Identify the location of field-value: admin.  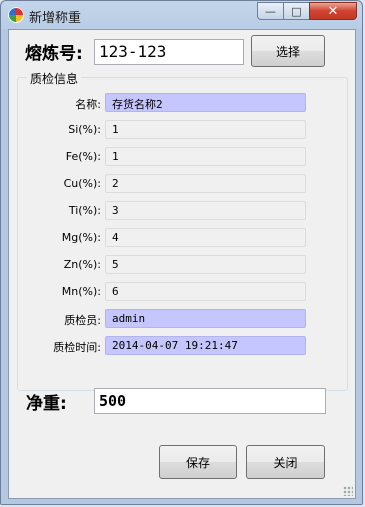
(205, 318).